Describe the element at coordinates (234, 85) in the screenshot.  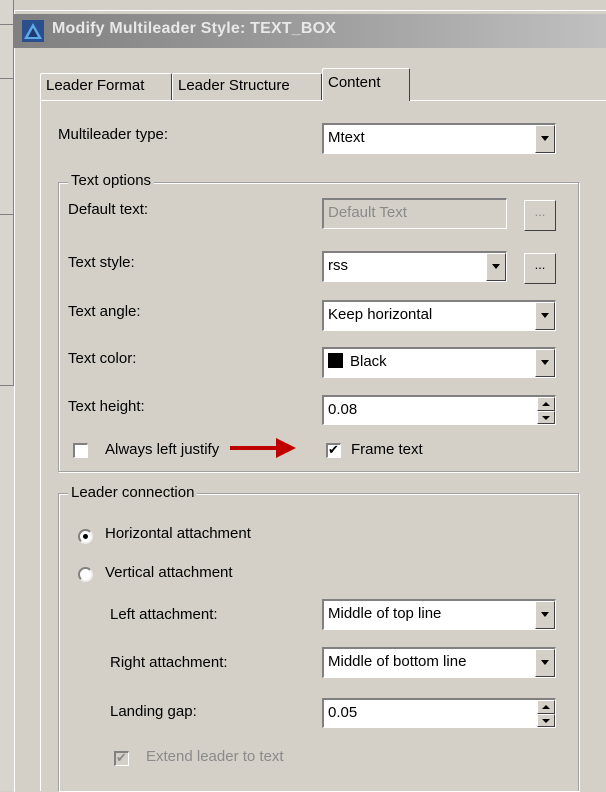
I see `tab-label: Leader Structure` at that location.